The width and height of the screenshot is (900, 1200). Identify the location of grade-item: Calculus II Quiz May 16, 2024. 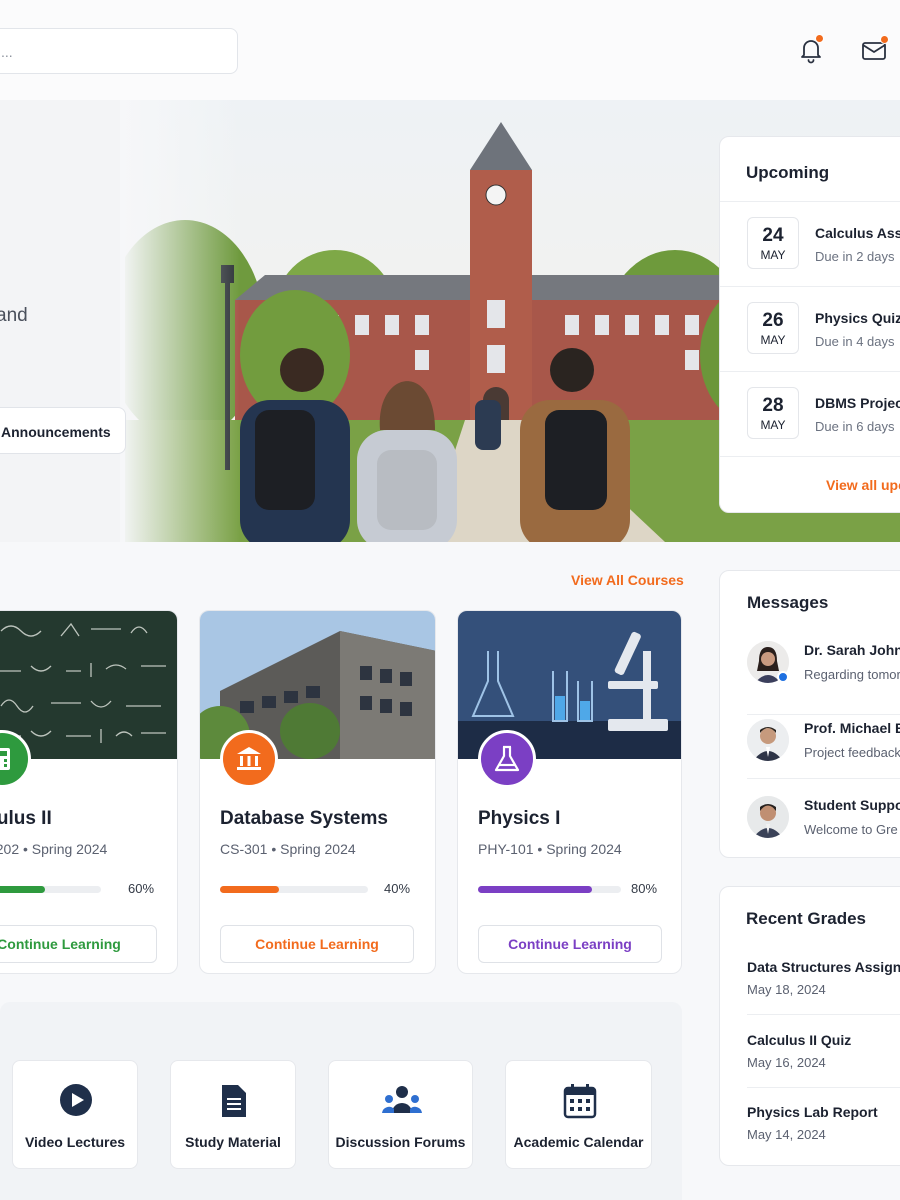
(823, 1051).